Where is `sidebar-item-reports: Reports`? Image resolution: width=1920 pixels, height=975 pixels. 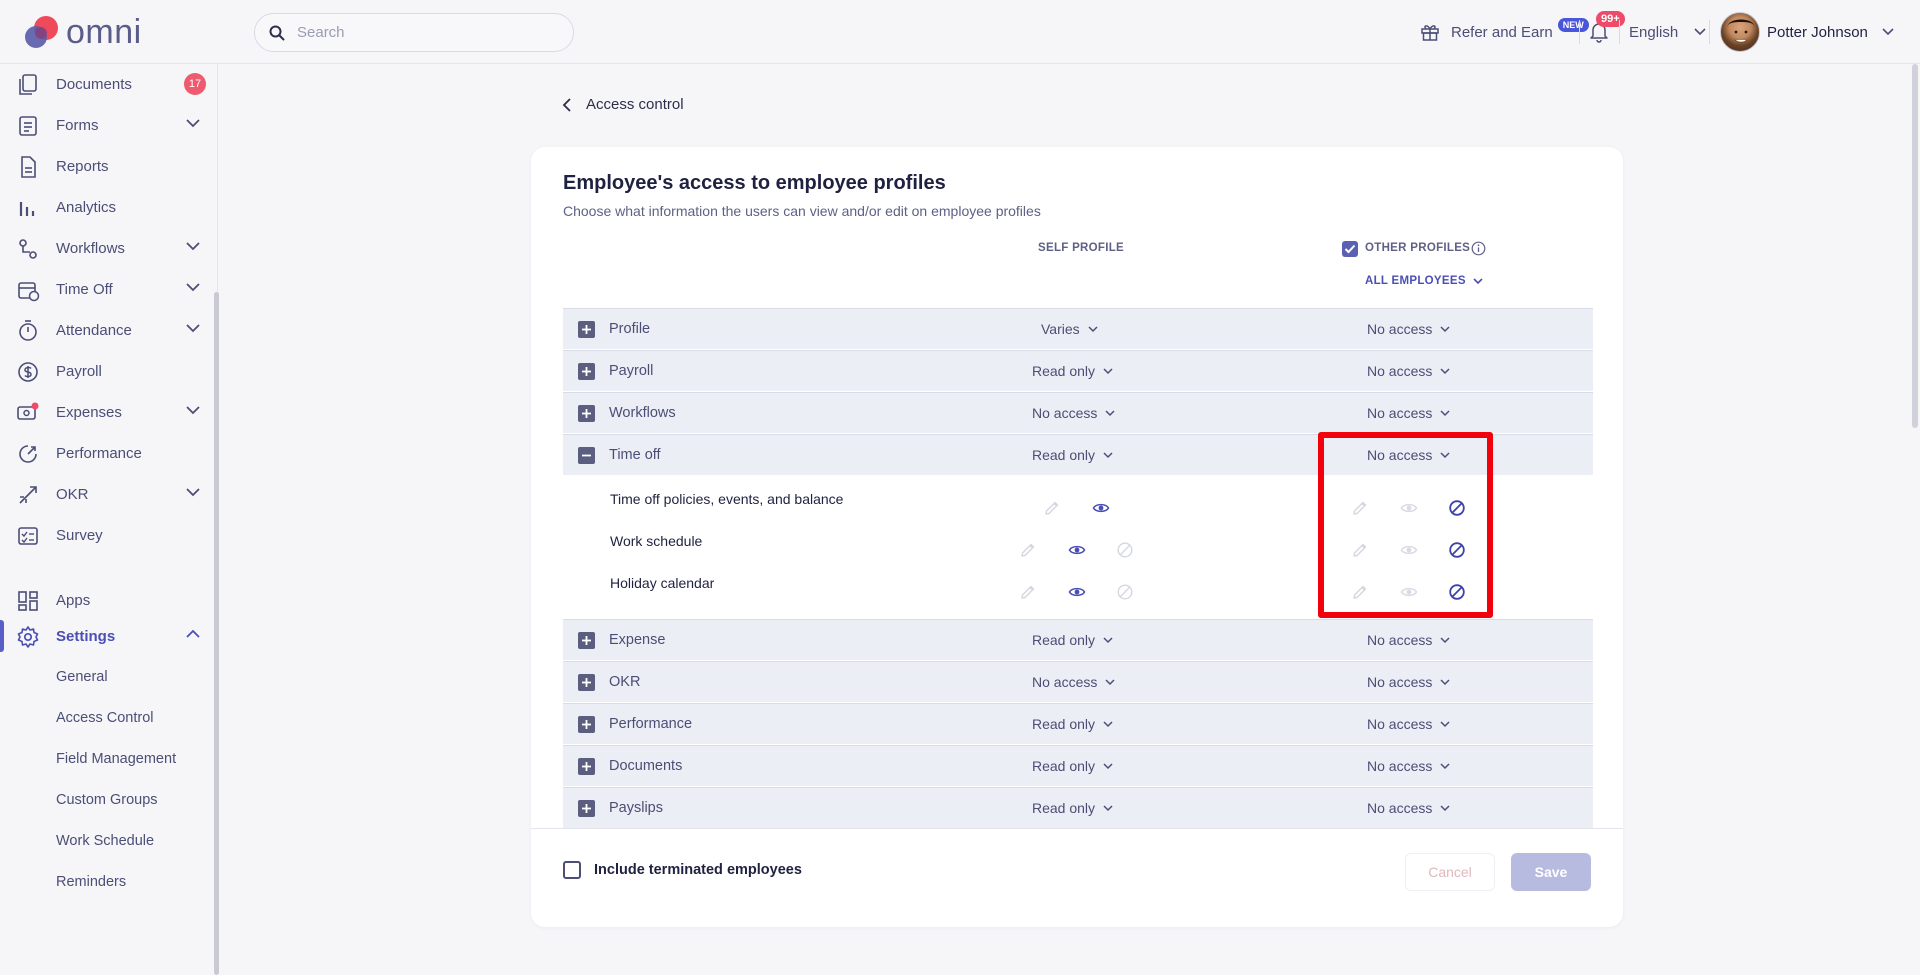 sidebar-item-reports: Reports is located at coordinates (107, 166).